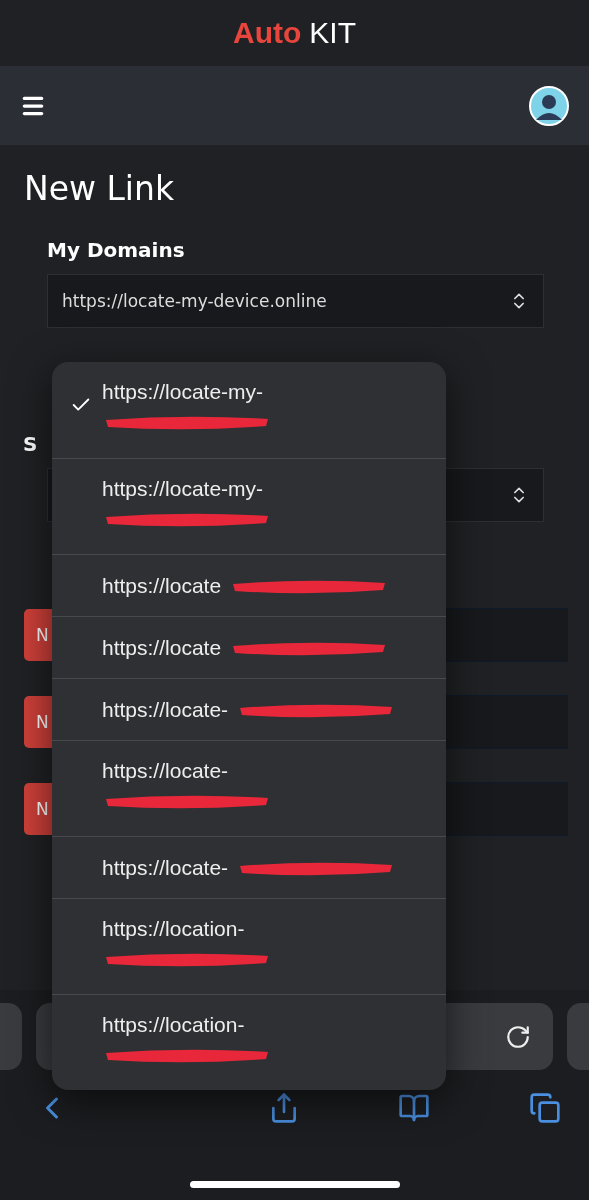  Describe the element at coordinates (518, 1036) in the screenshot. I see `reload-icon` at that location.